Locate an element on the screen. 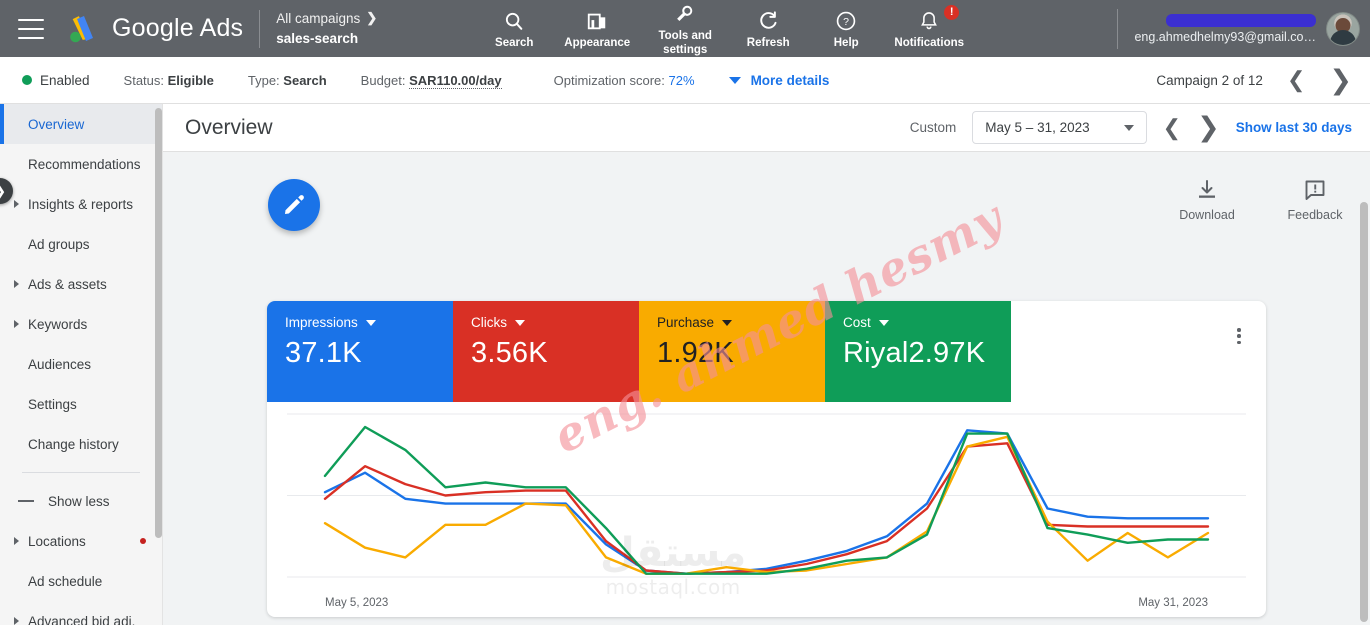  sidebar-item-change-history: Change history is located at coordinates (81, 444).